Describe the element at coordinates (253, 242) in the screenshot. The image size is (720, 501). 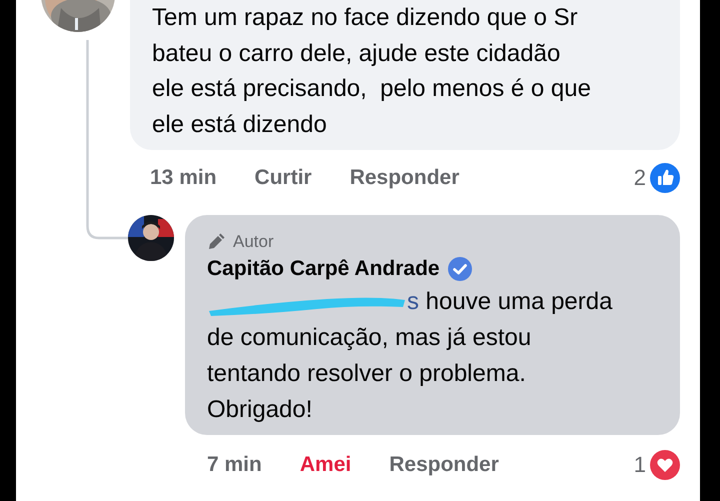
I see `author-role-label: Autor` at that location.